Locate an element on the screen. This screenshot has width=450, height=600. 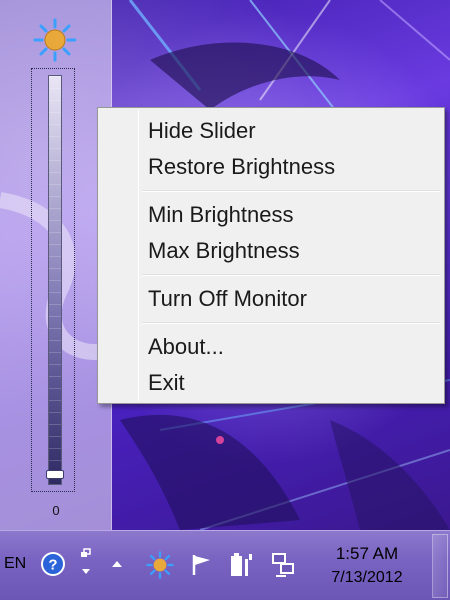
menu-item-restore-brightness: Restore Brightness is located at coordinates (241, 167).